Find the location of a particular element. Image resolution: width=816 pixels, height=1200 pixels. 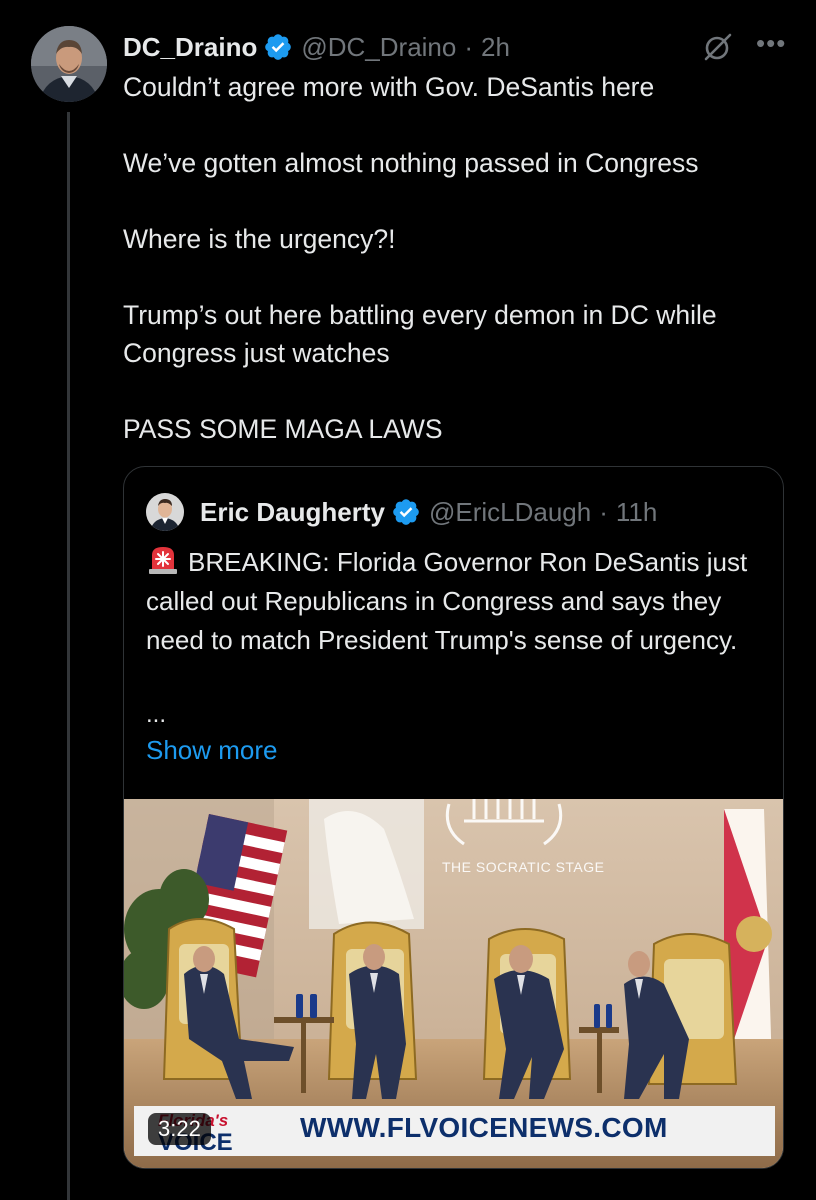

timestamp: 2h is located at coordinates (495, 47).